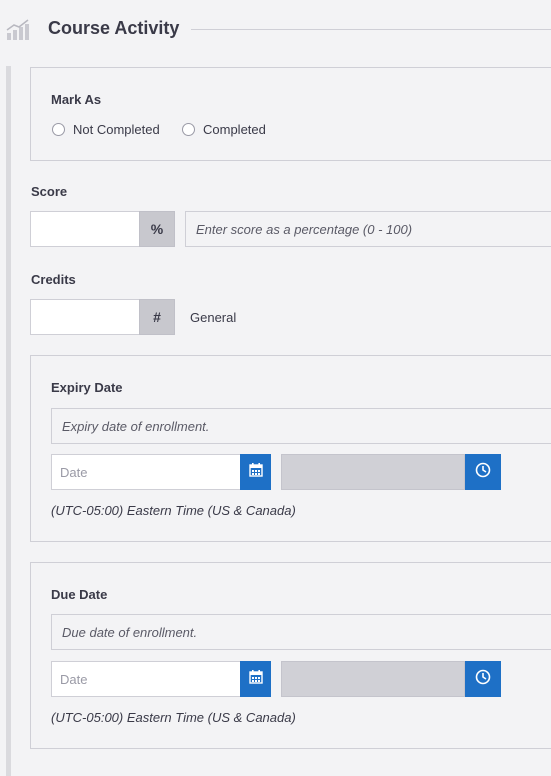  What do you see at coordinates (234, 129) in the screenshot?
I see `completed-label: Completed` at bounding box center [234, 129].